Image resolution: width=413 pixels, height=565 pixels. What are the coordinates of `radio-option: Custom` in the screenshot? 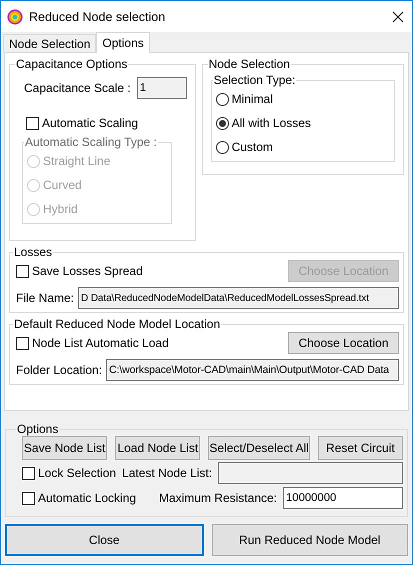 It's located at (303, 147).